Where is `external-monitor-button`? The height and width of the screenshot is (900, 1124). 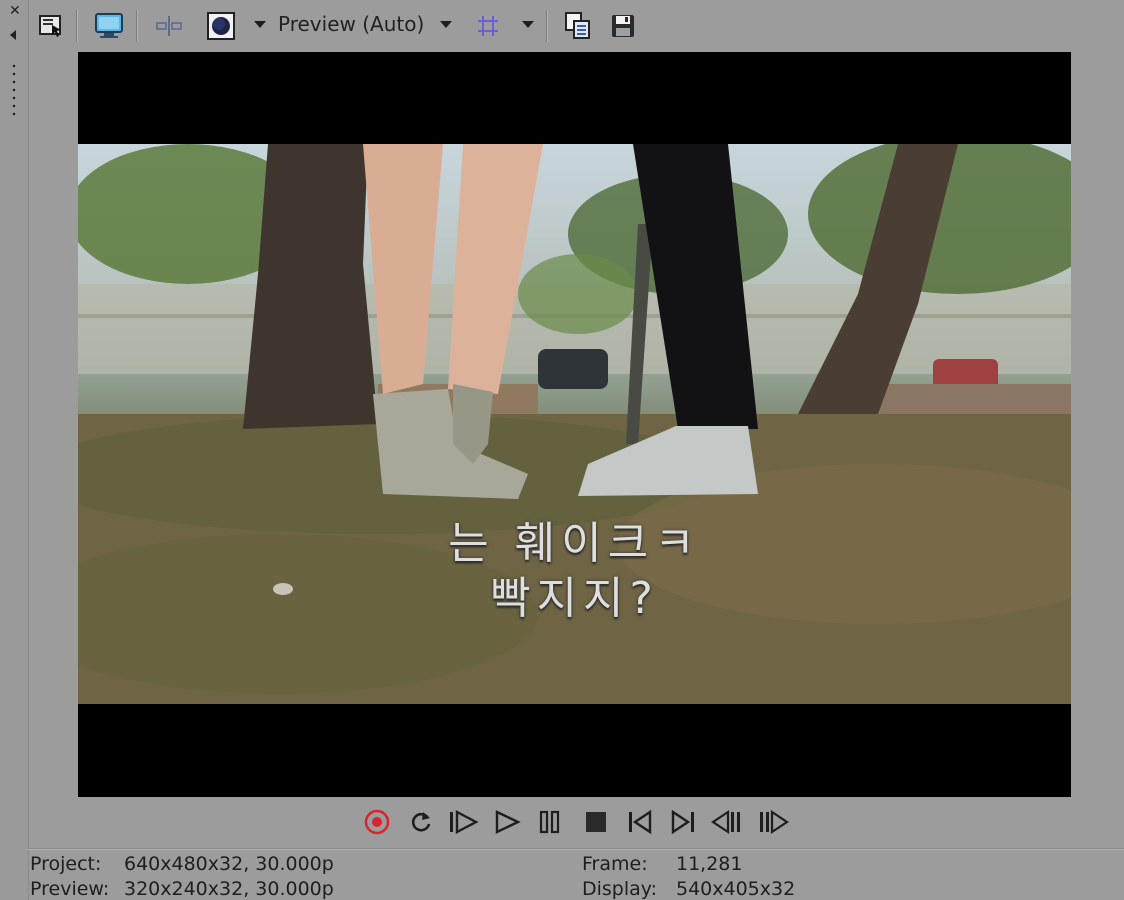 external-monitor-button is located at coordinates (109, 26).